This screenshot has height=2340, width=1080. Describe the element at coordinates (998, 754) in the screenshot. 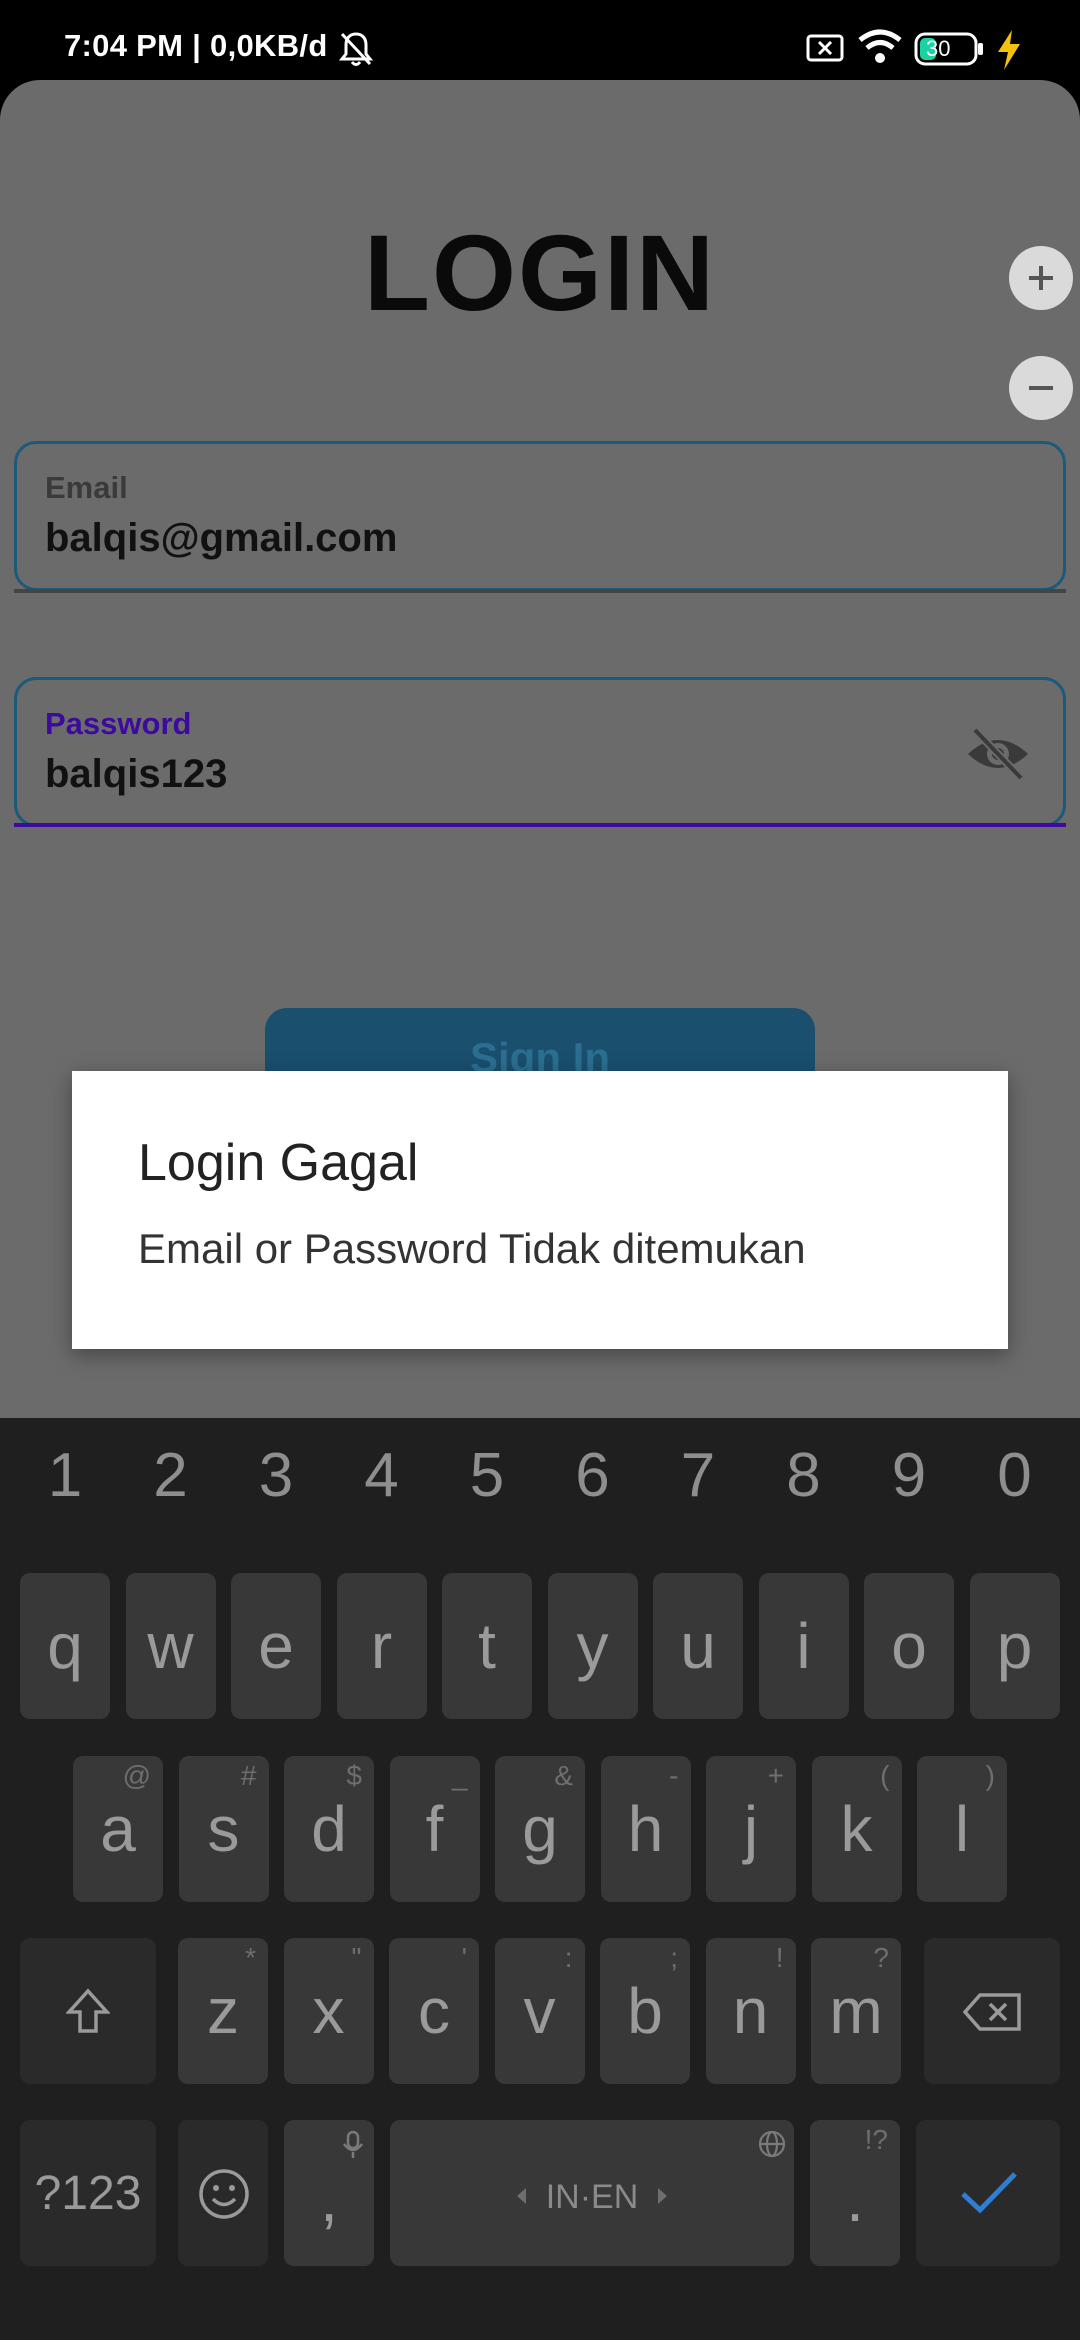

I see `visibility-off-icon` at that location.